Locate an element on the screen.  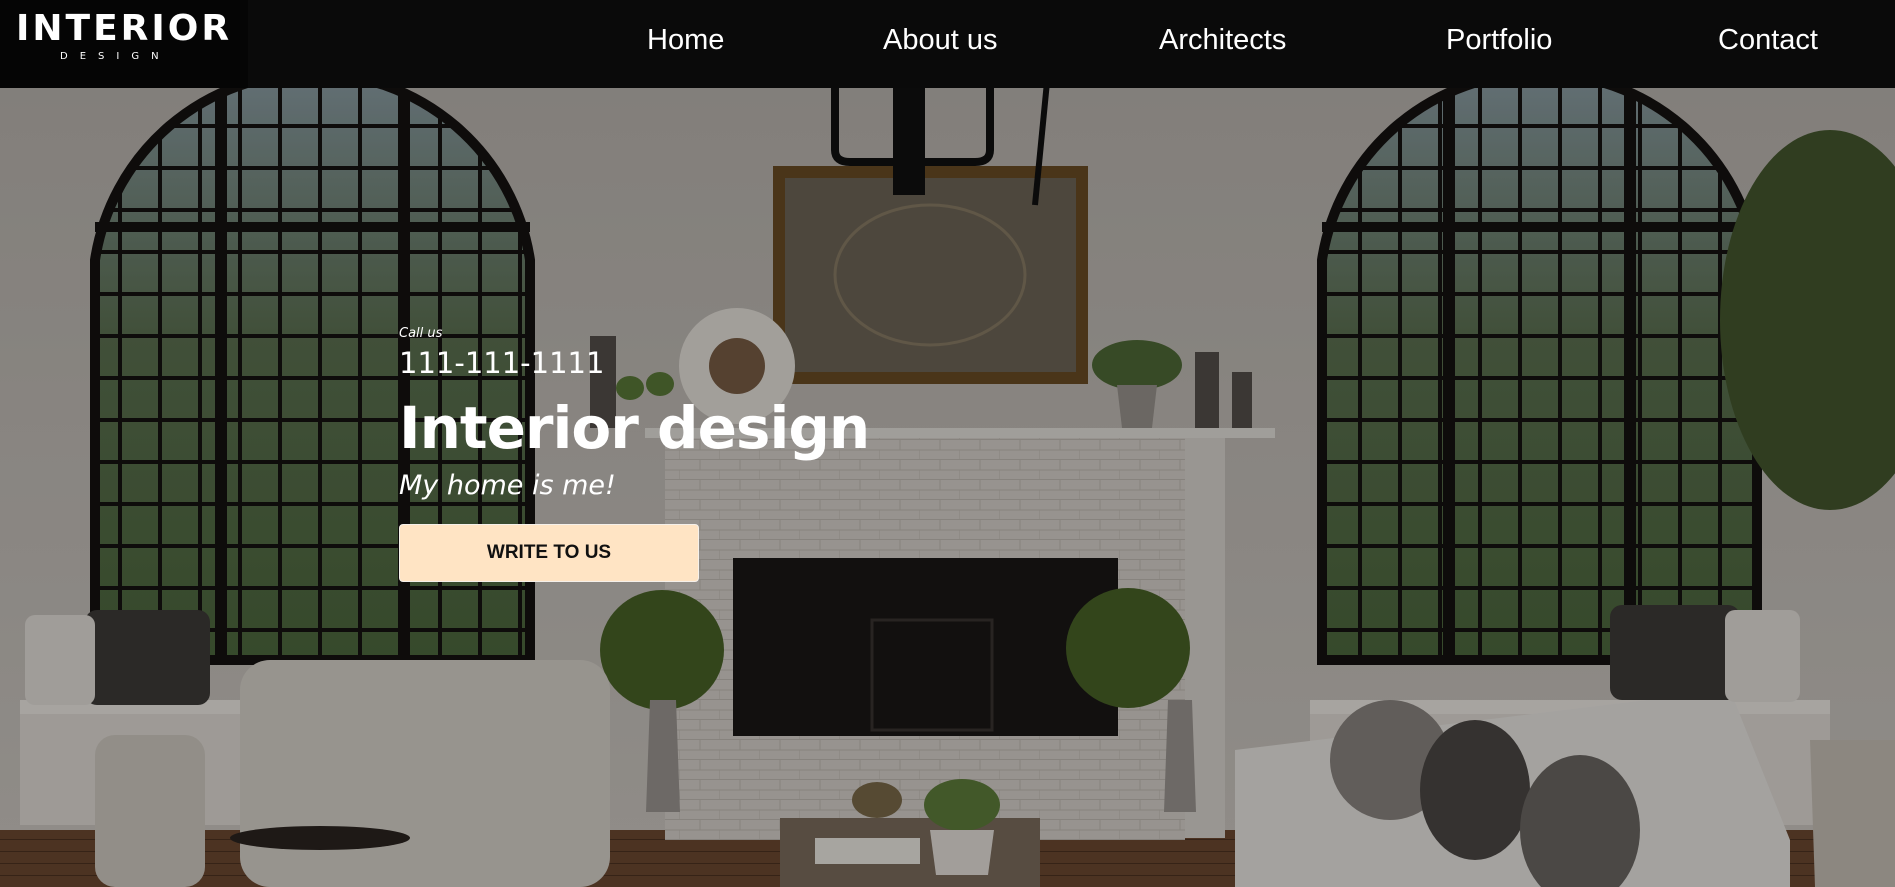
logo-wordmark: INTERIOR is located at coordinates (124, 28).